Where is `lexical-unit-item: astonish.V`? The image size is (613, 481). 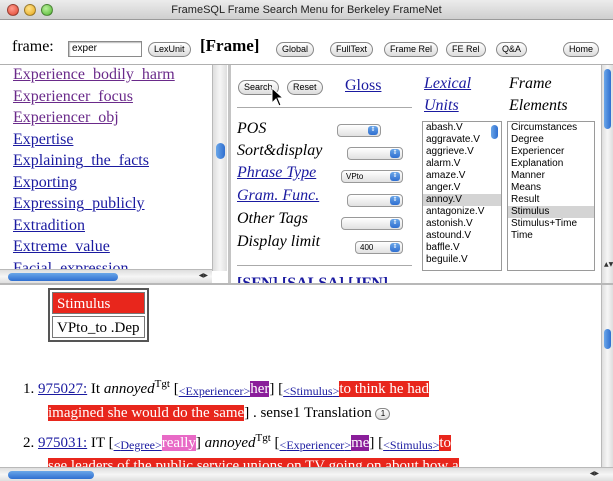 lexical-unit-item: astonish.V is located at coordinates (462, 224).